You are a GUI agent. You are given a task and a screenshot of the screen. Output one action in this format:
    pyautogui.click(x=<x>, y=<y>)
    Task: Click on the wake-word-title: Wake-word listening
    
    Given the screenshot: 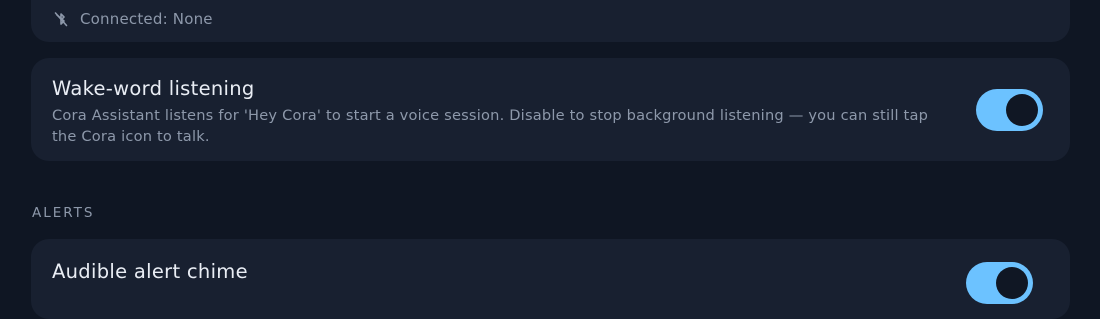 What is the action you would take?
    pyautogui.click(x=153, y=88)
    